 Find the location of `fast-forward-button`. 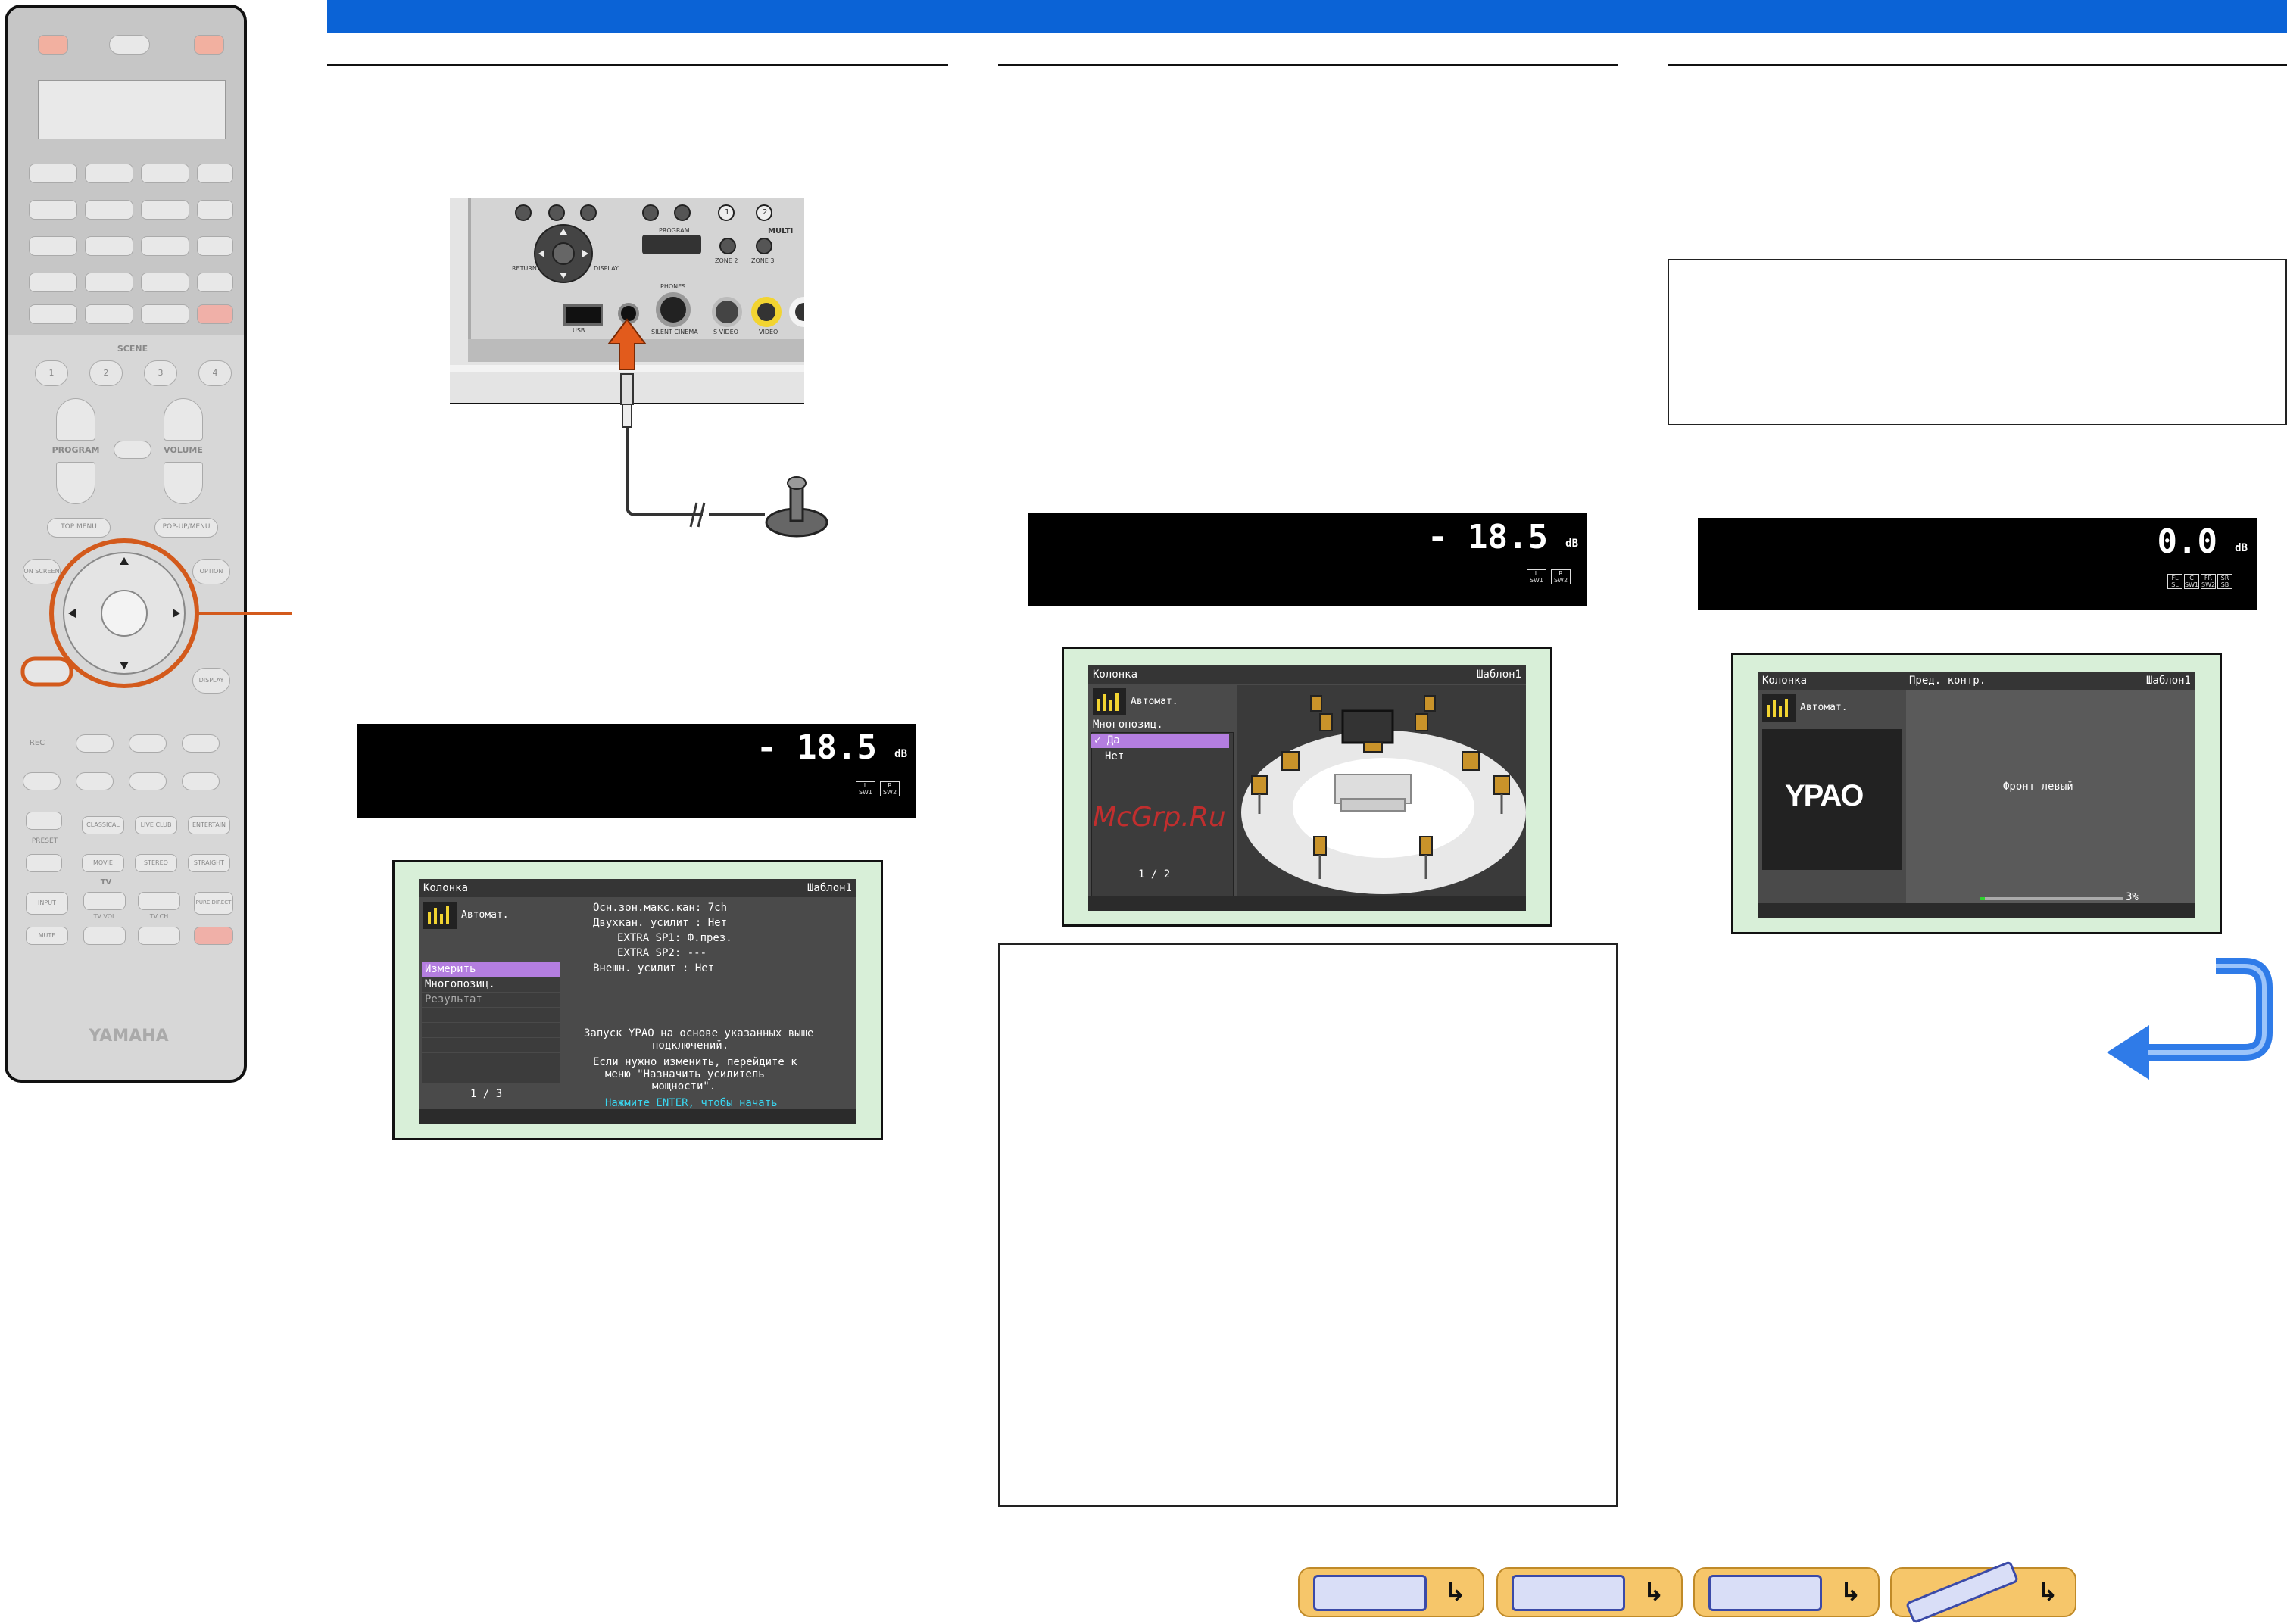

fast-forward-button is located at coordinates (95, 781).